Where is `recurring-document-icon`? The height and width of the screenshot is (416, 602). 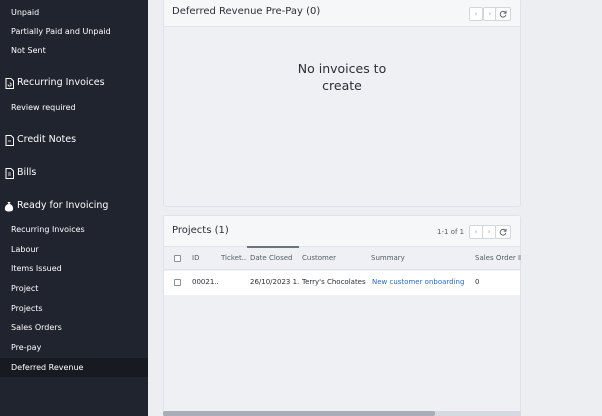 recurring-document-icon is located at coordinates (9, 83).